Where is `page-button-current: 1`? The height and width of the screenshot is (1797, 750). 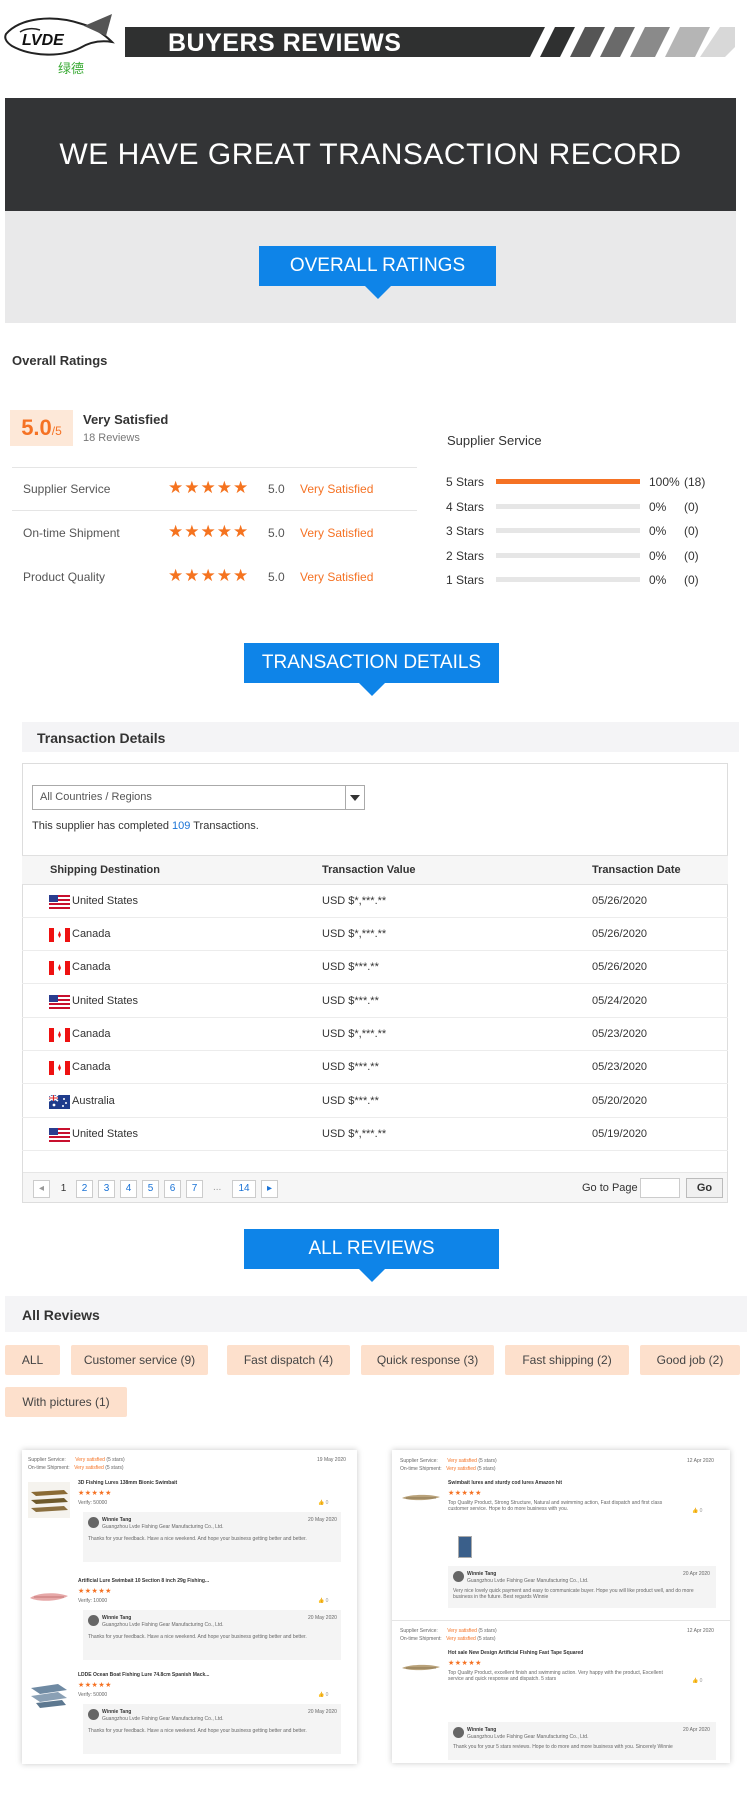 page-button-current: 1 is located at coordinates (63, 1189).